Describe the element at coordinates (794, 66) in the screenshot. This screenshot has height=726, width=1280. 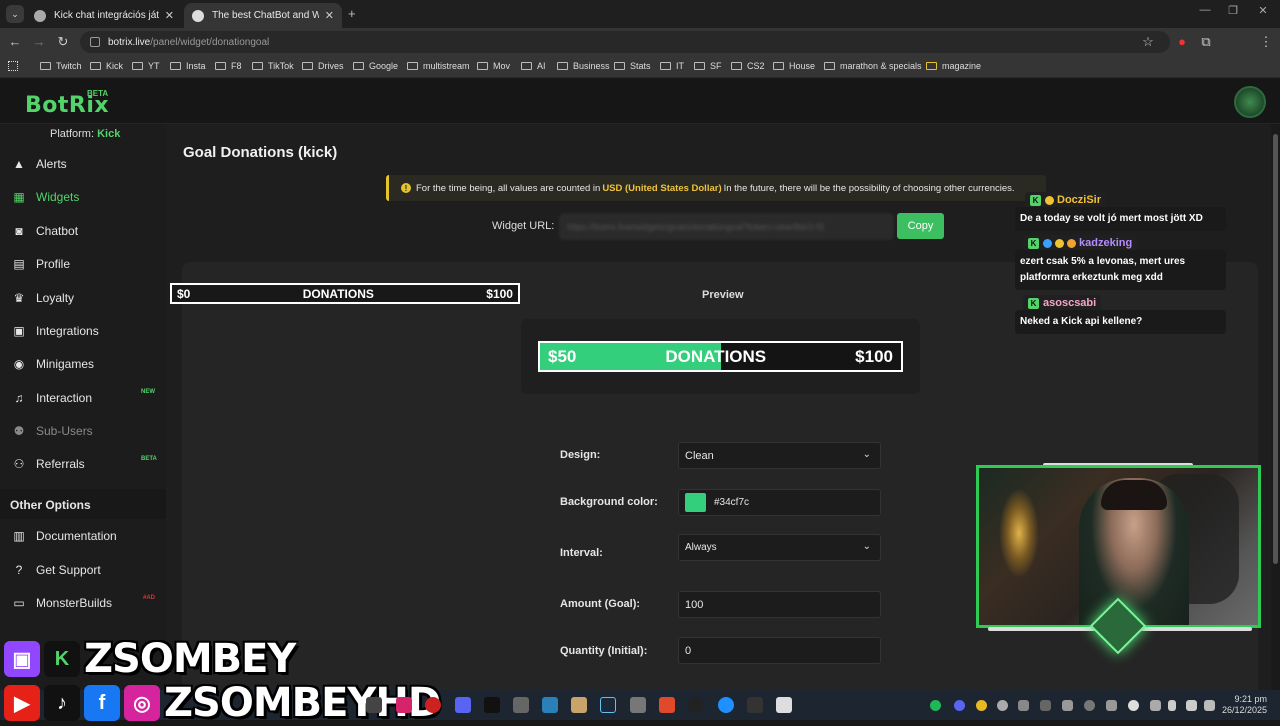
I see `bookmark-house: House` at that location.